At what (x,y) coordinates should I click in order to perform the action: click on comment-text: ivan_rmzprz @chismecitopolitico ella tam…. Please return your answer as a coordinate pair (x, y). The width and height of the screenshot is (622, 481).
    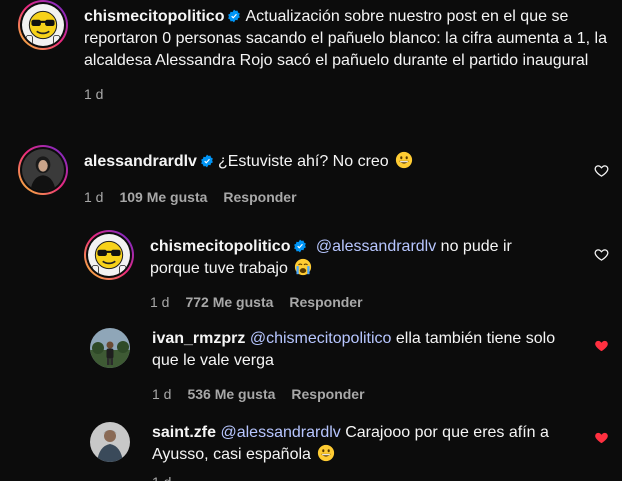
    Looking at the image, I should click on (354, 349).